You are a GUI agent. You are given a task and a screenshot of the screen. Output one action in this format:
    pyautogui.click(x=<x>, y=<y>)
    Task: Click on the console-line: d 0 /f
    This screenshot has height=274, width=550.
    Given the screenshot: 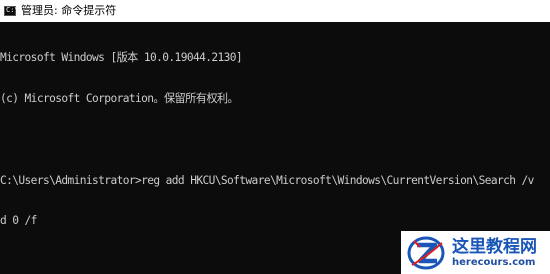 What is the action you would take?
    pyautogui.click(x=18, y=221)
    